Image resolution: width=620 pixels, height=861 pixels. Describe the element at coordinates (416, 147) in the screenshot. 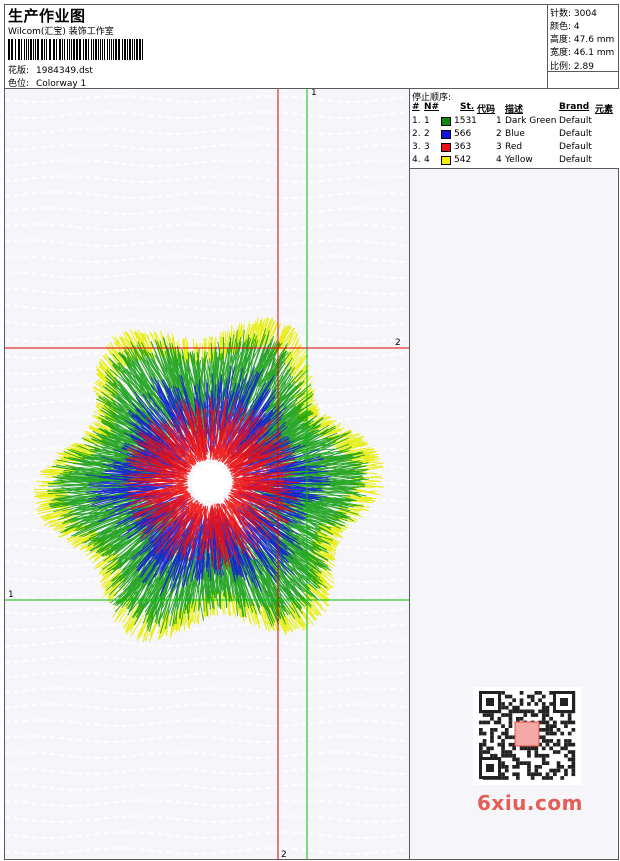

I see `stop-row-num: 3.` at that location.